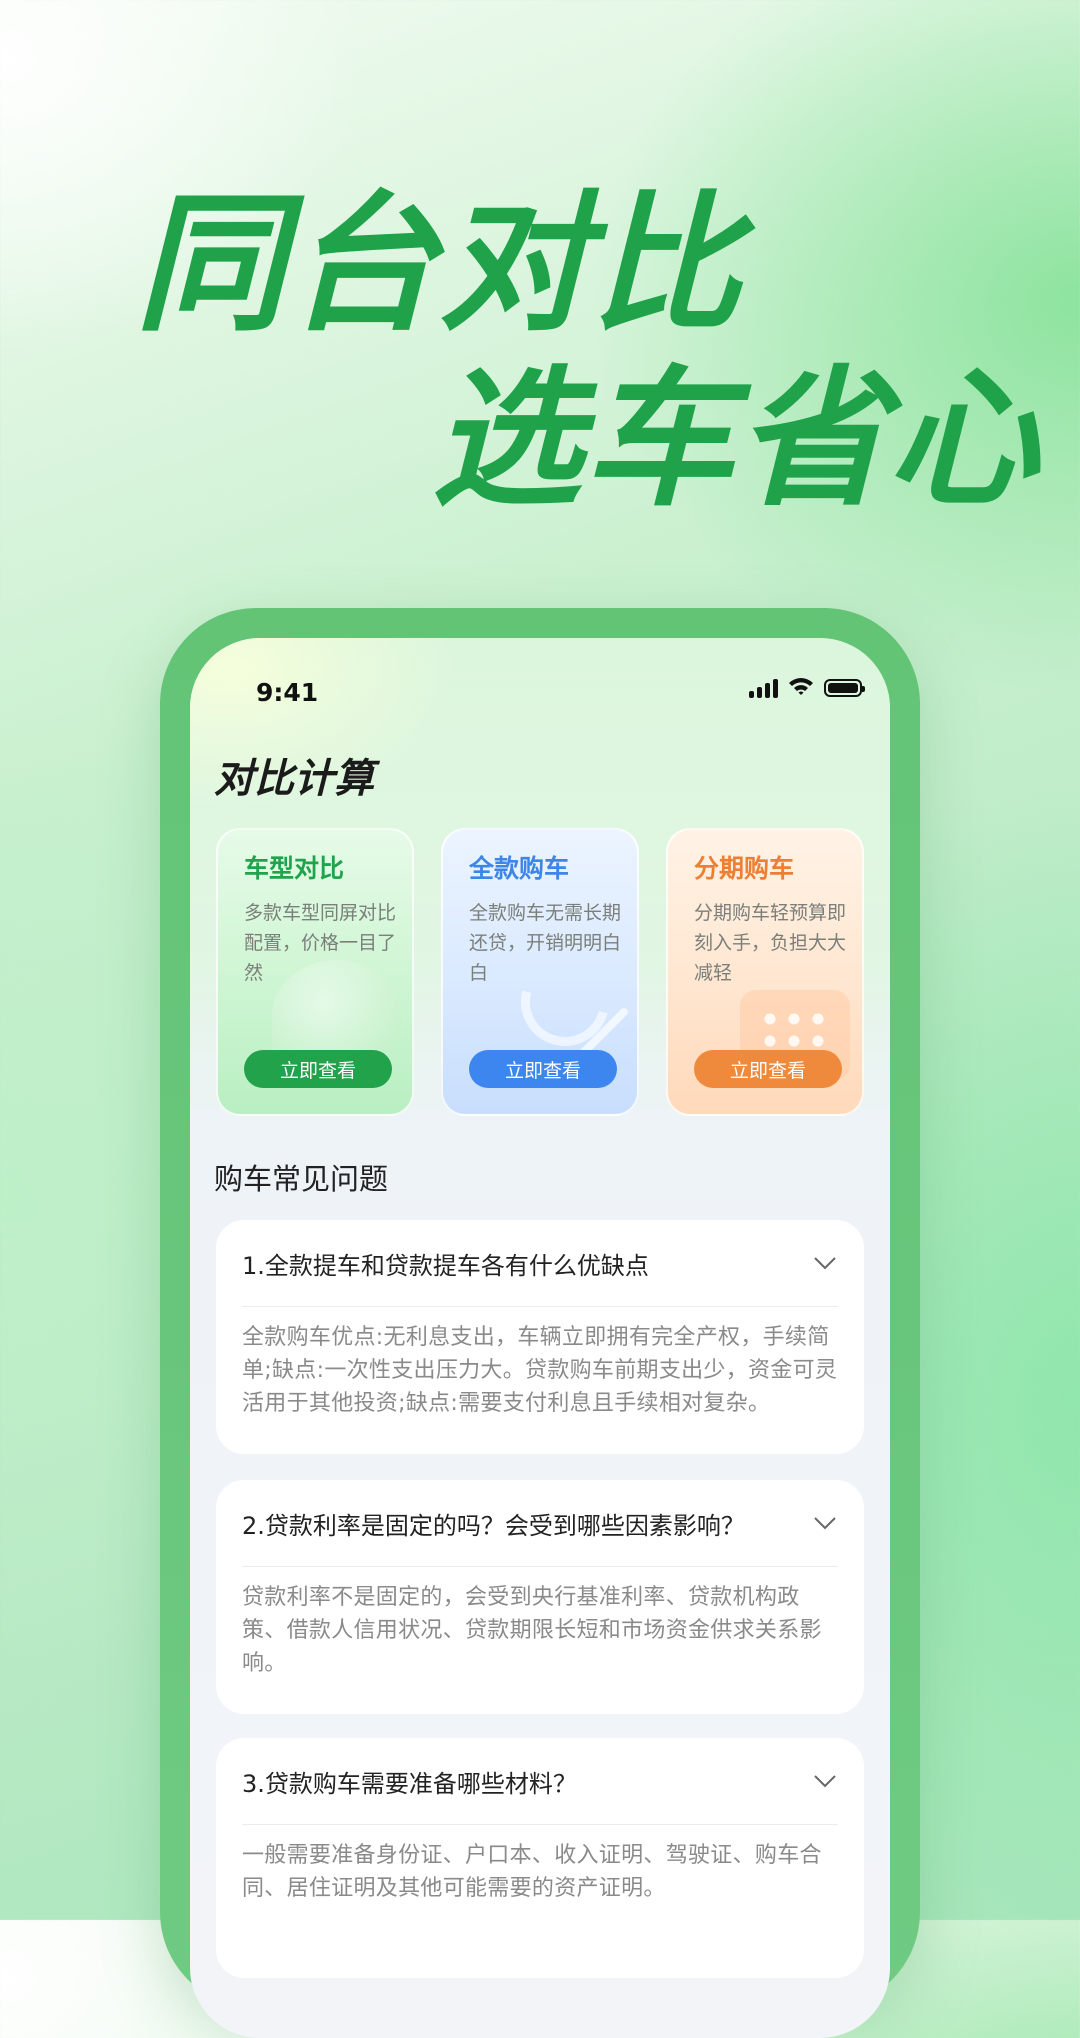 The height and width of the screenshot is (2038, 1080). I want to click on signal-icon, so click(763, 688).